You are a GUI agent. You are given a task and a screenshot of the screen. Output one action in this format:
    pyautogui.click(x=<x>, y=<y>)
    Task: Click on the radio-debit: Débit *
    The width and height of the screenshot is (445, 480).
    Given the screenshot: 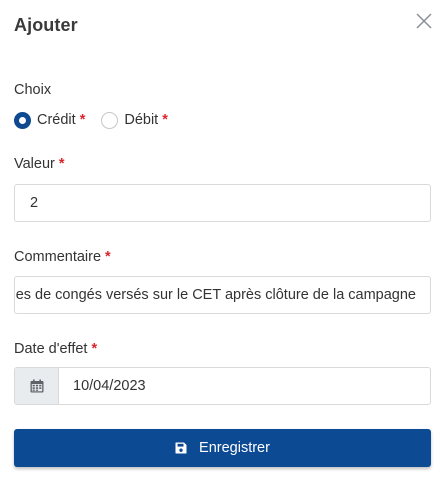 What is the action you would take?
    pyautogui.click(x=134, y=120)
    